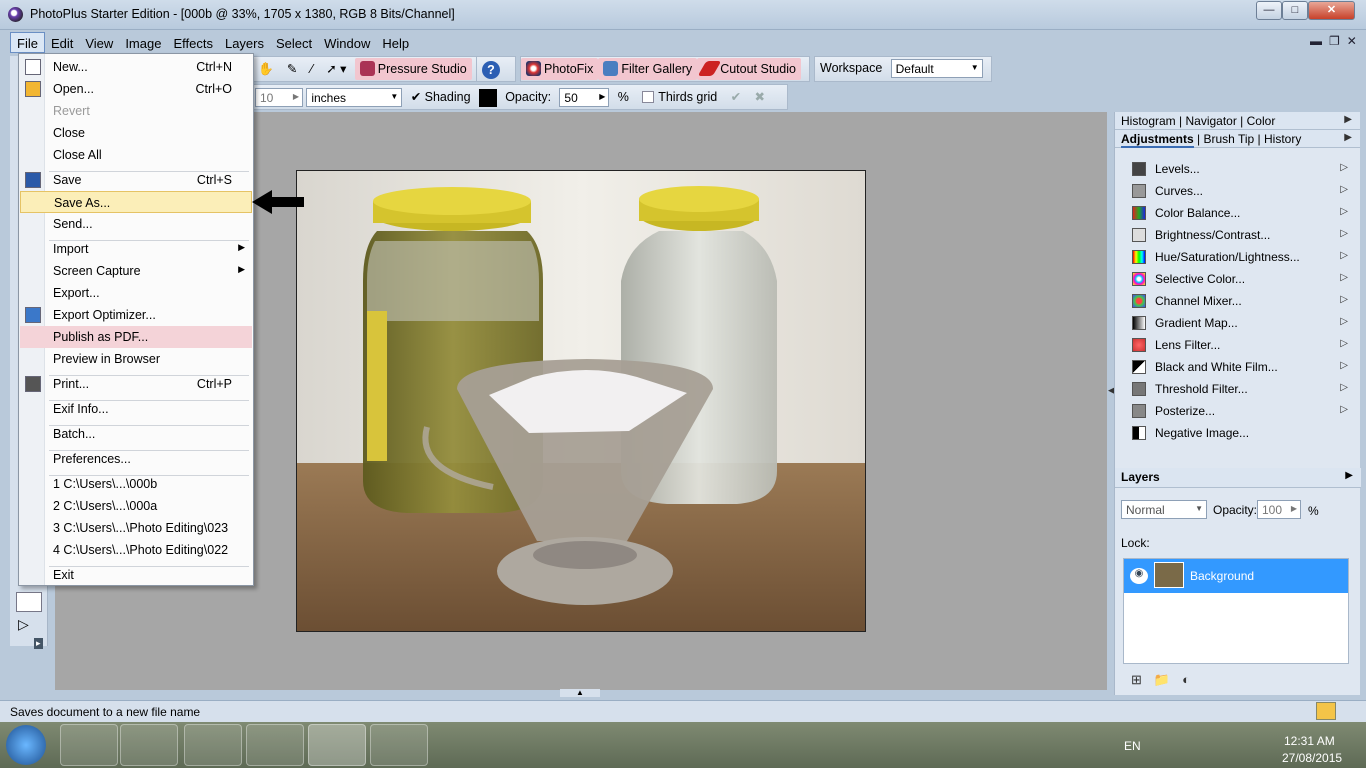 This screenshot has width=1366, height=768. What do you see at coordinates (749, 69) in the screenshot?
I see `cutout-studio-button: Cutout Studio` at bounding box center [749, 69].